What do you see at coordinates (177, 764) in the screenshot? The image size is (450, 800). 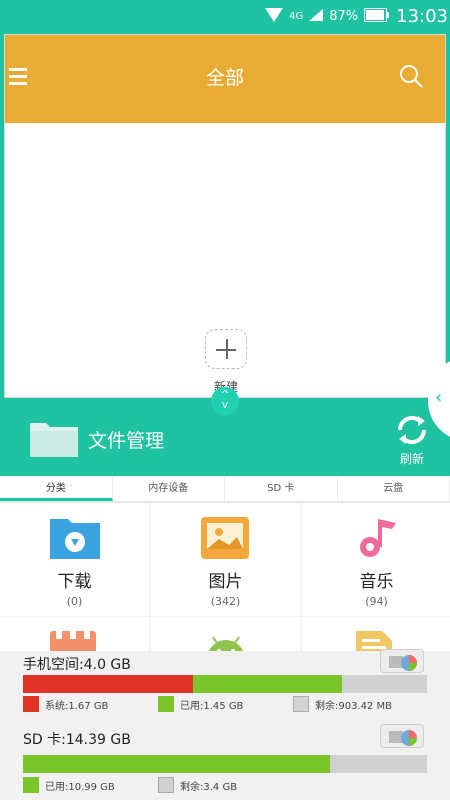 I see `sd-used-segment` at bounding box center [177, 764].